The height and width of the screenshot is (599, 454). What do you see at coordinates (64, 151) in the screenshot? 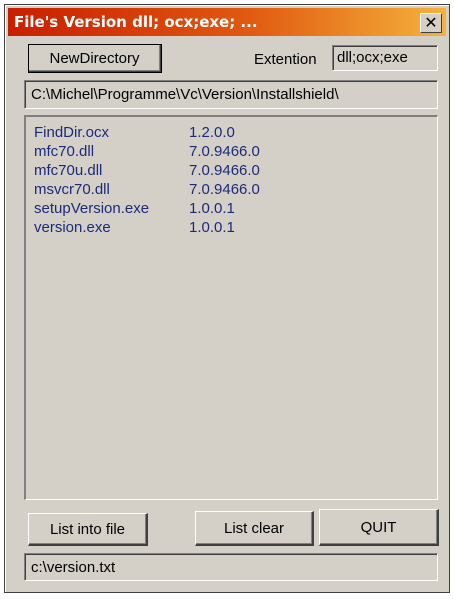
I see `file-name: mfc70.dll` at bounding box center [64, 151].